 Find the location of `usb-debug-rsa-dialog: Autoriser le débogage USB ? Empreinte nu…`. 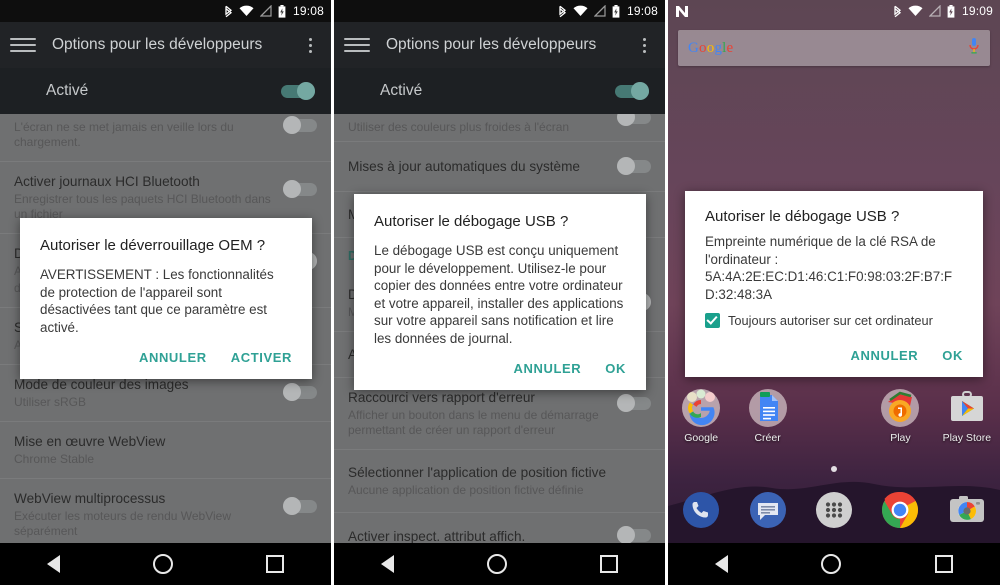

usb-debug-rsa-dialog: Autoriser le débogage USB ? Empreinte nu… is located at coordinates (834, 284).